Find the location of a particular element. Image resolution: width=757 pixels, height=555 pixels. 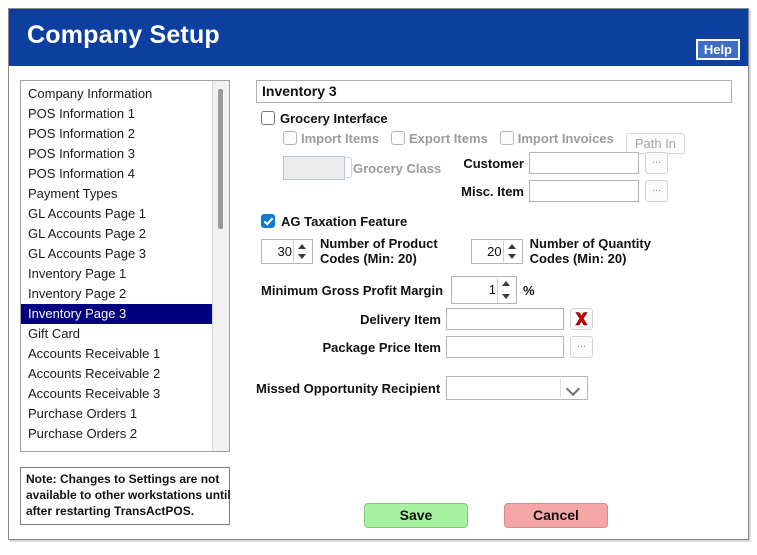

note-line-3: after restarting TransActPOS. is located at coordinates (110, 511).